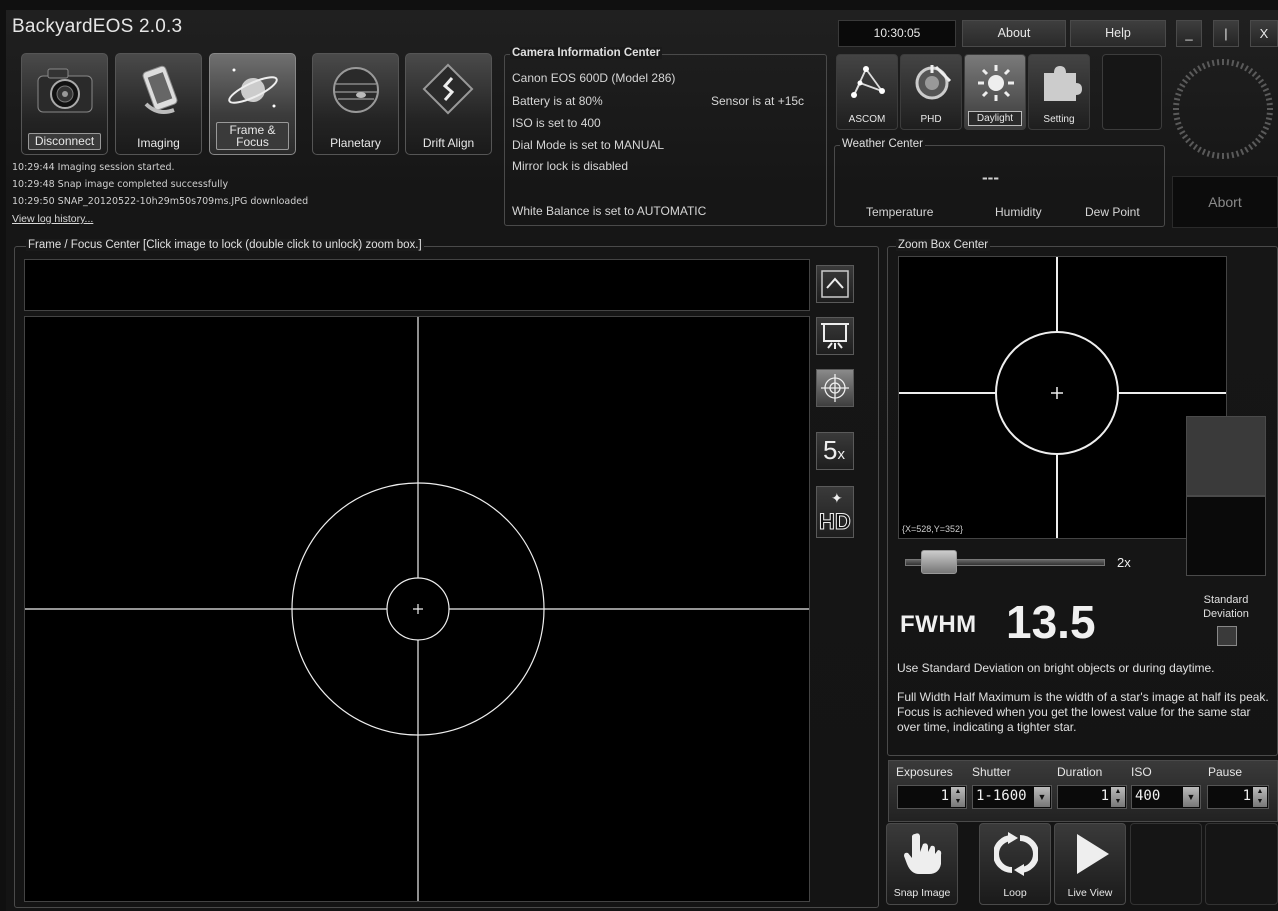 The image size is (1278, 911). Describe the element at coordinates (939, 562) in the screenshot. I see `zoom-slider-thumb` at that location.